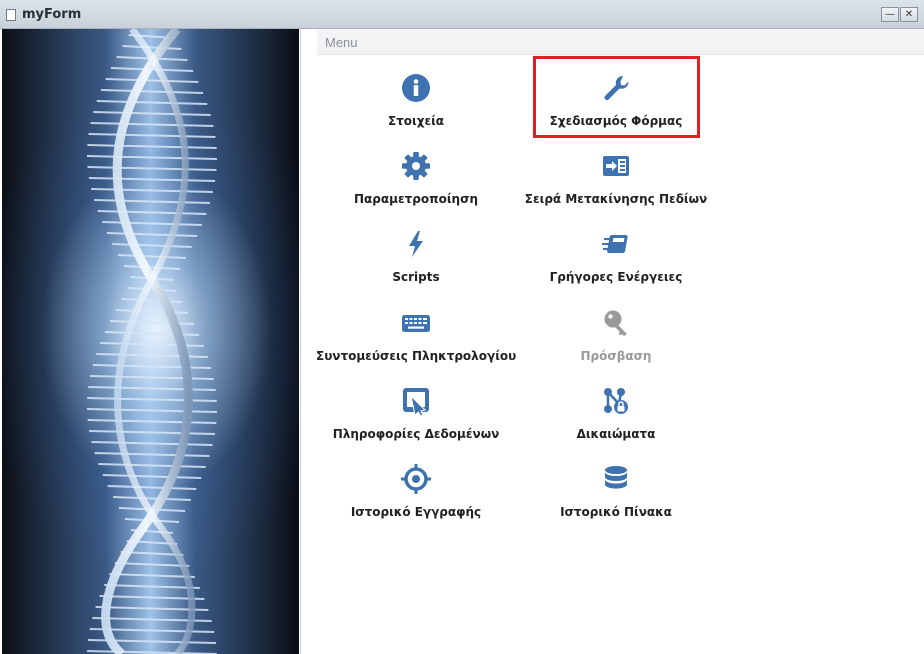  What do you see at coordinates (416, 512) in the screenshot?
I see `menu-item-label: Ιστορικό Εγγραφής` at bounding box center [416, 512].